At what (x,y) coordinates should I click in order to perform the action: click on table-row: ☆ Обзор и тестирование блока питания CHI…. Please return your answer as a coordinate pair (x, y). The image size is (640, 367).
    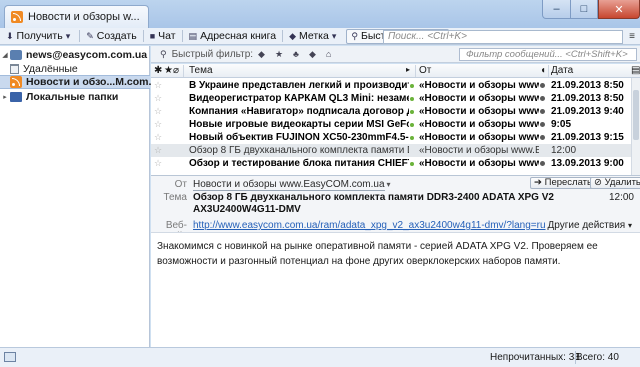
    Looking at the image, I should click on (391, 163).